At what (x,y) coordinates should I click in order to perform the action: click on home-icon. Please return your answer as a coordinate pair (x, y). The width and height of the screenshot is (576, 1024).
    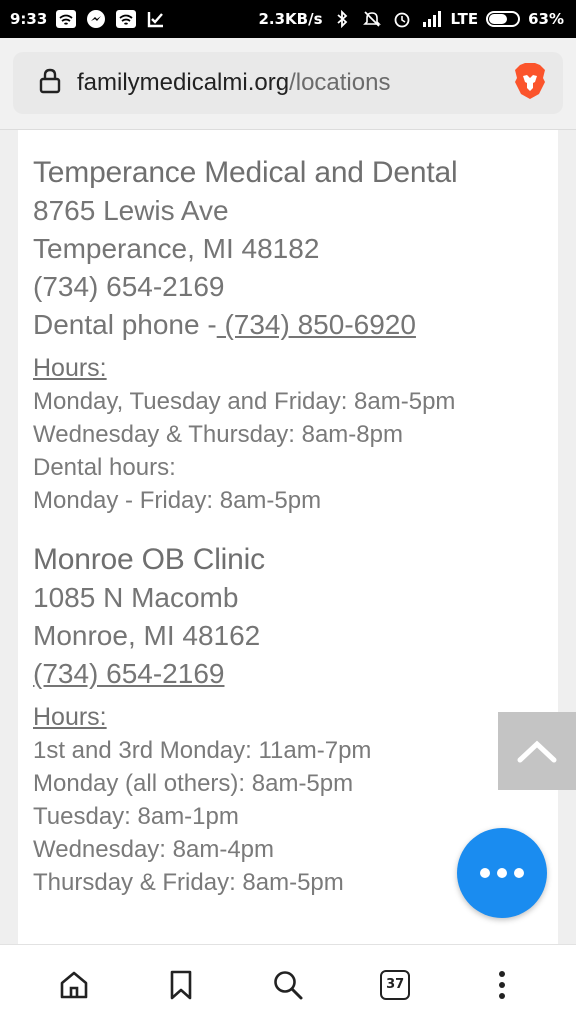
    Looking at the image, I should click on (73, 984).